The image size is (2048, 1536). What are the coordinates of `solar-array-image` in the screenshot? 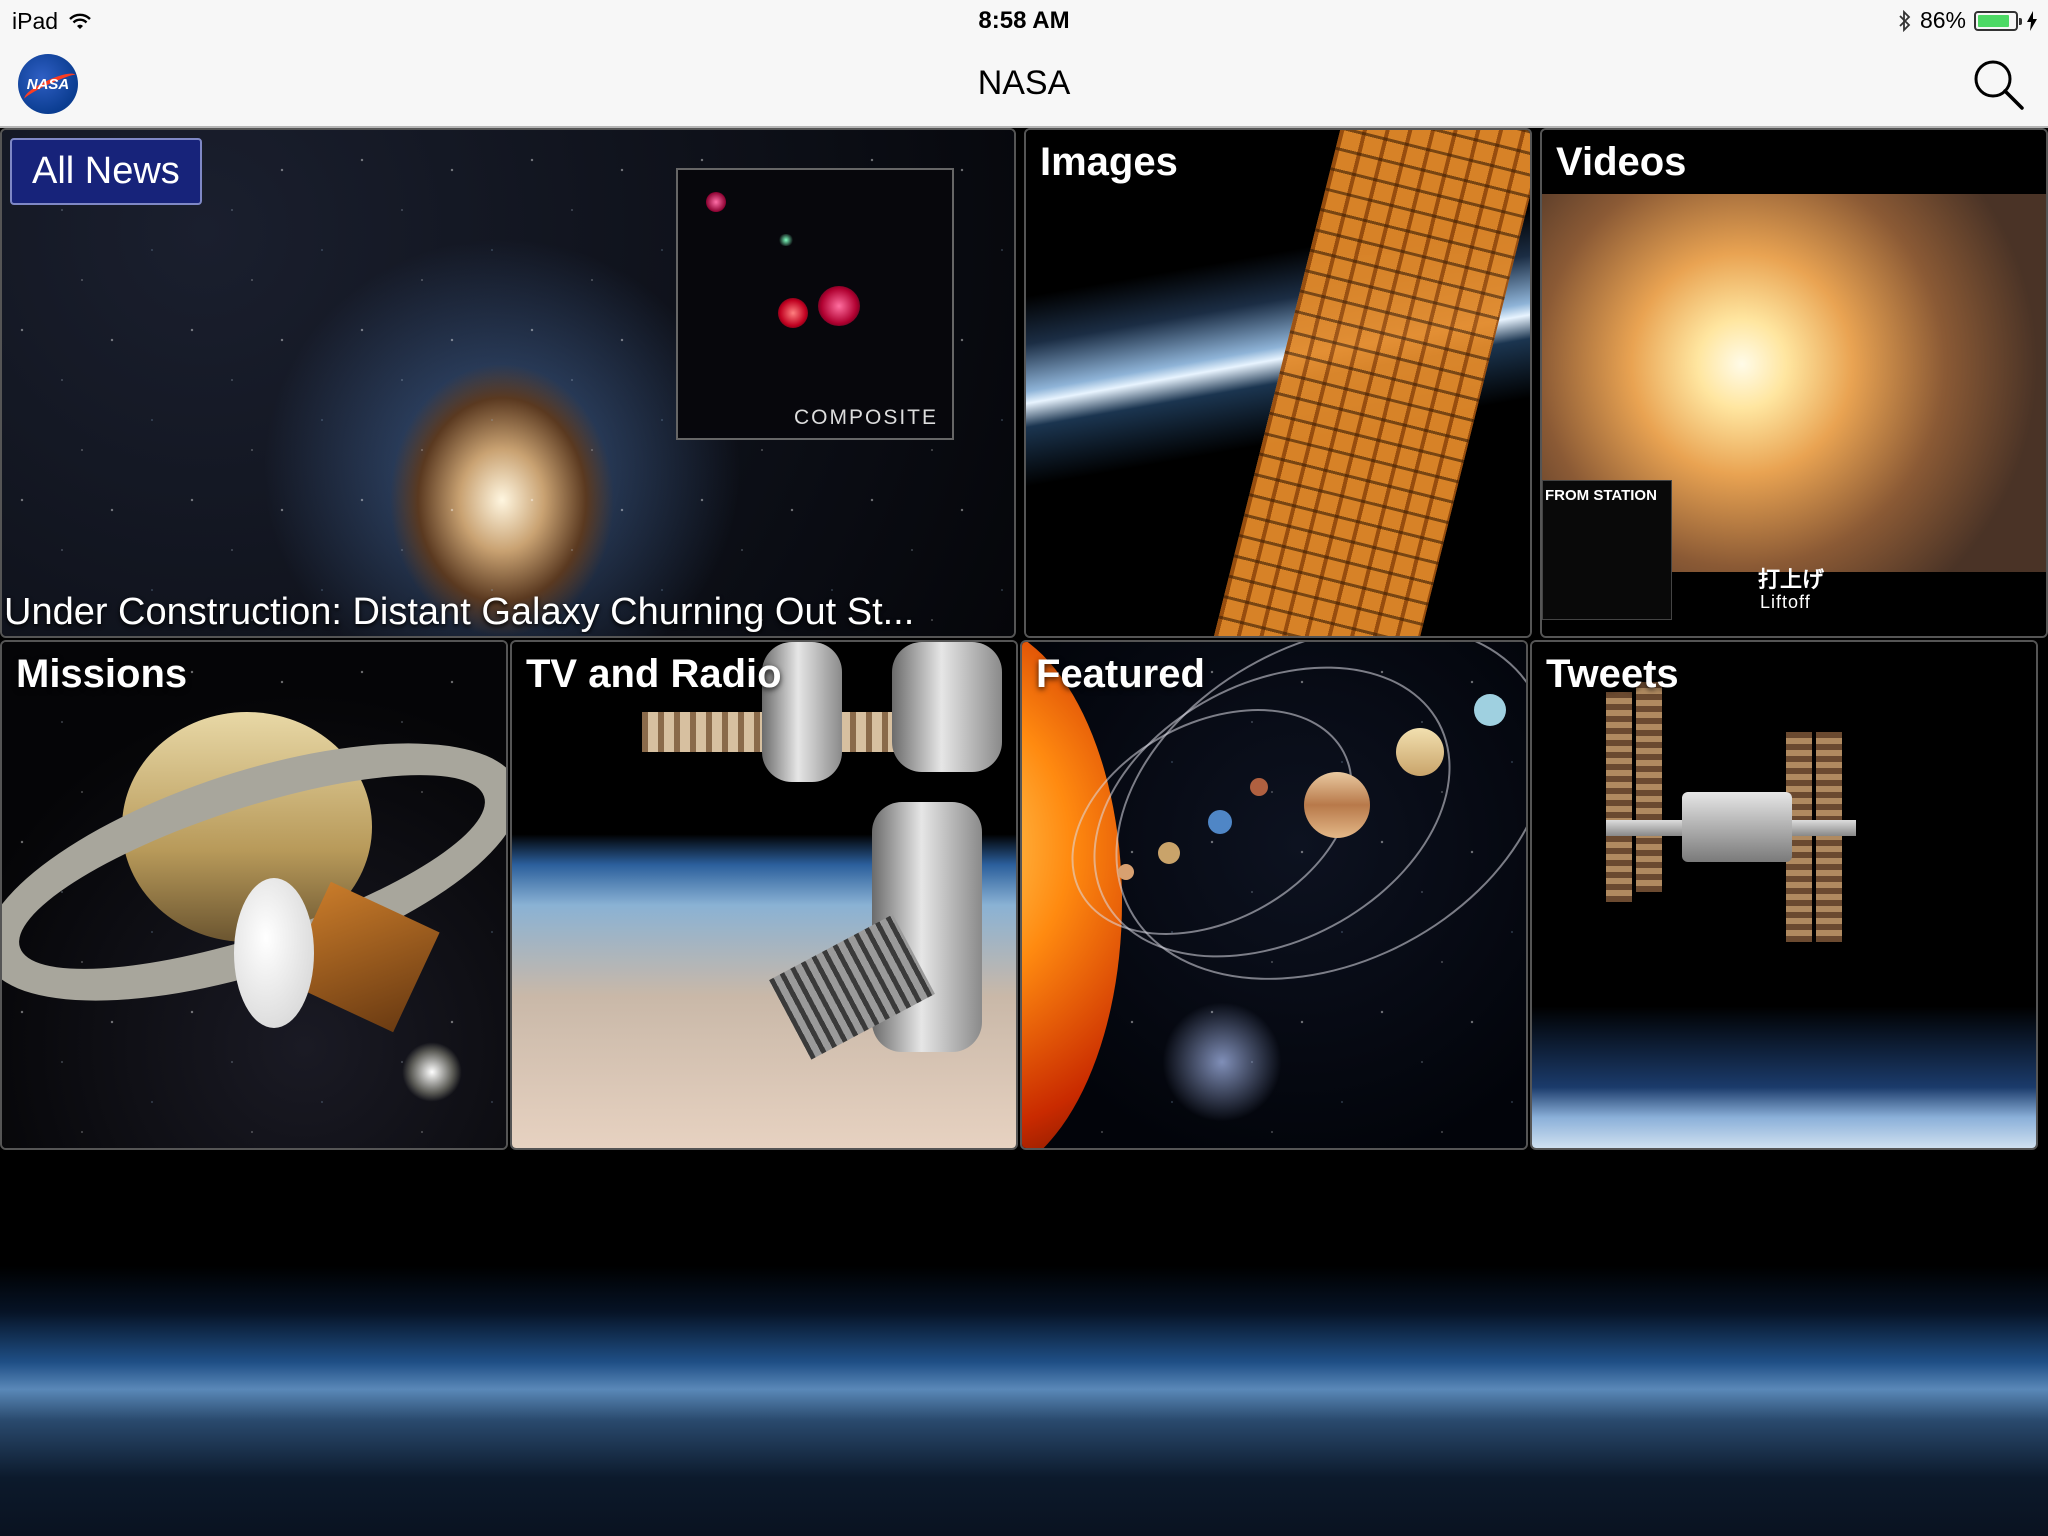 It's located at (1278, 383).